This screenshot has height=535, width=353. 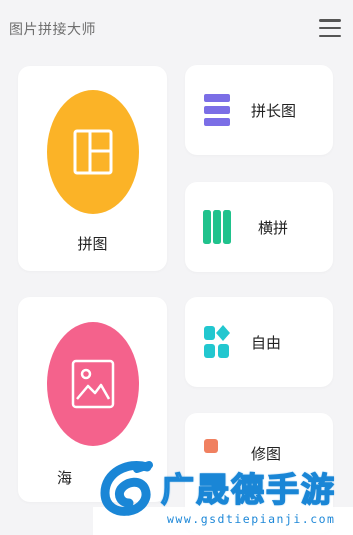 I want to click on shapes-icon, so click(x=217, y=341).